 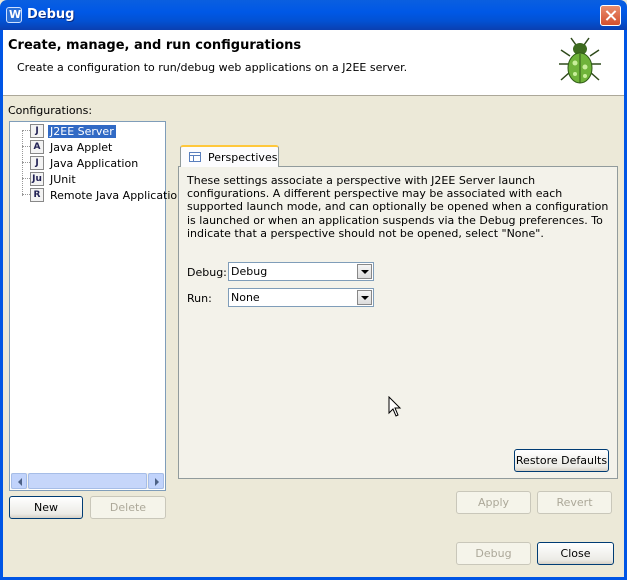 What do you see at coordinates (94, 163) in the screenshot?
I see `tree-item-label: Java Application` at bounding box center [94, 163].